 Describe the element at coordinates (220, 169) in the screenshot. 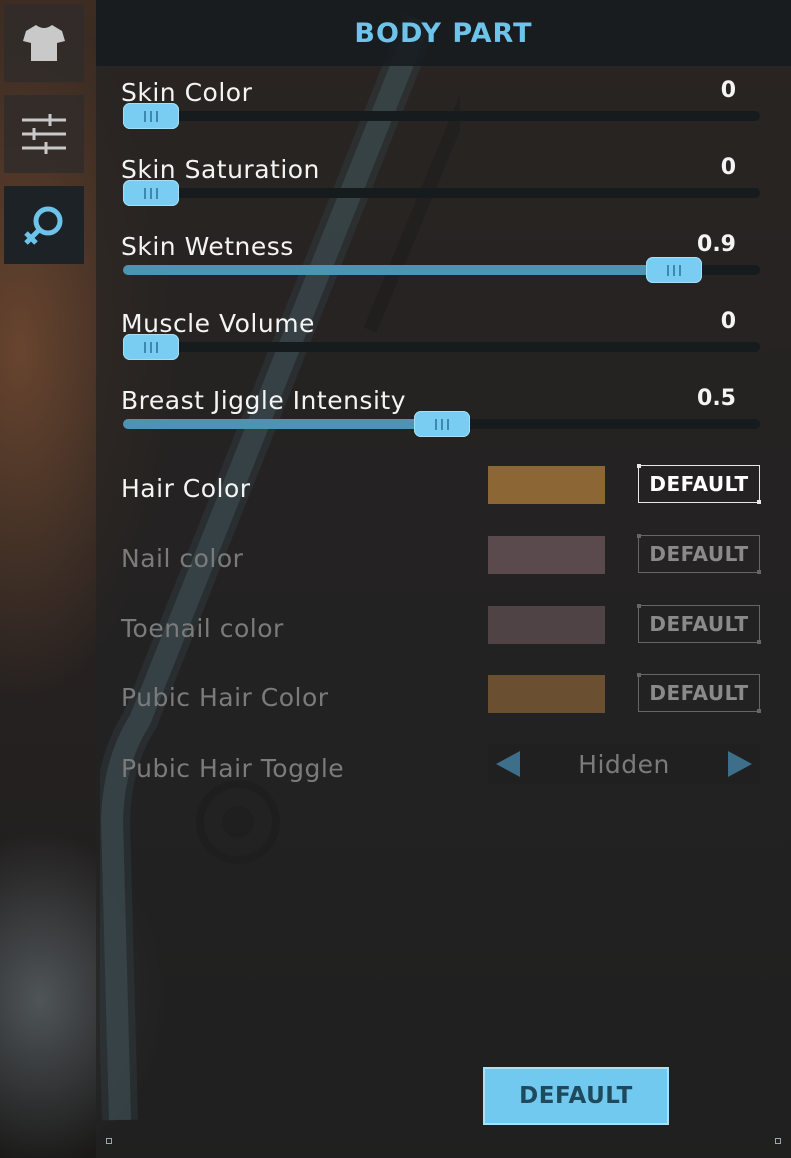

I see `slider-label: Skin Saturation` at that location.